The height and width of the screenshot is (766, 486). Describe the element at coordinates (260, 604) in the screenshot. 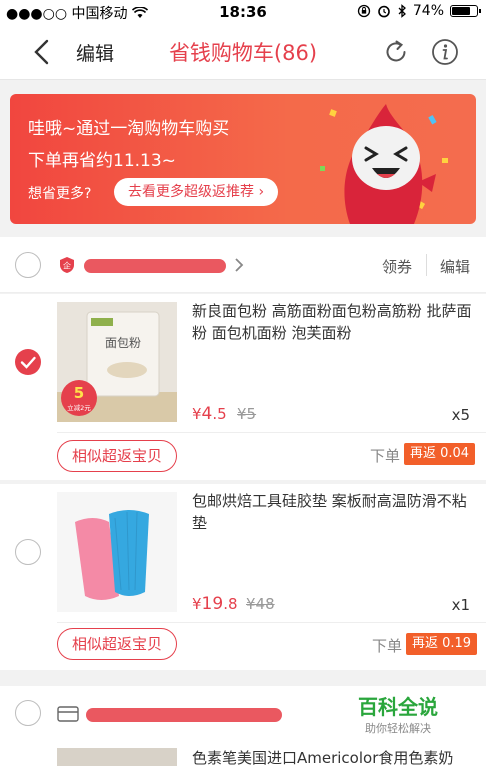

I see `original-price: ¥48` at that location.